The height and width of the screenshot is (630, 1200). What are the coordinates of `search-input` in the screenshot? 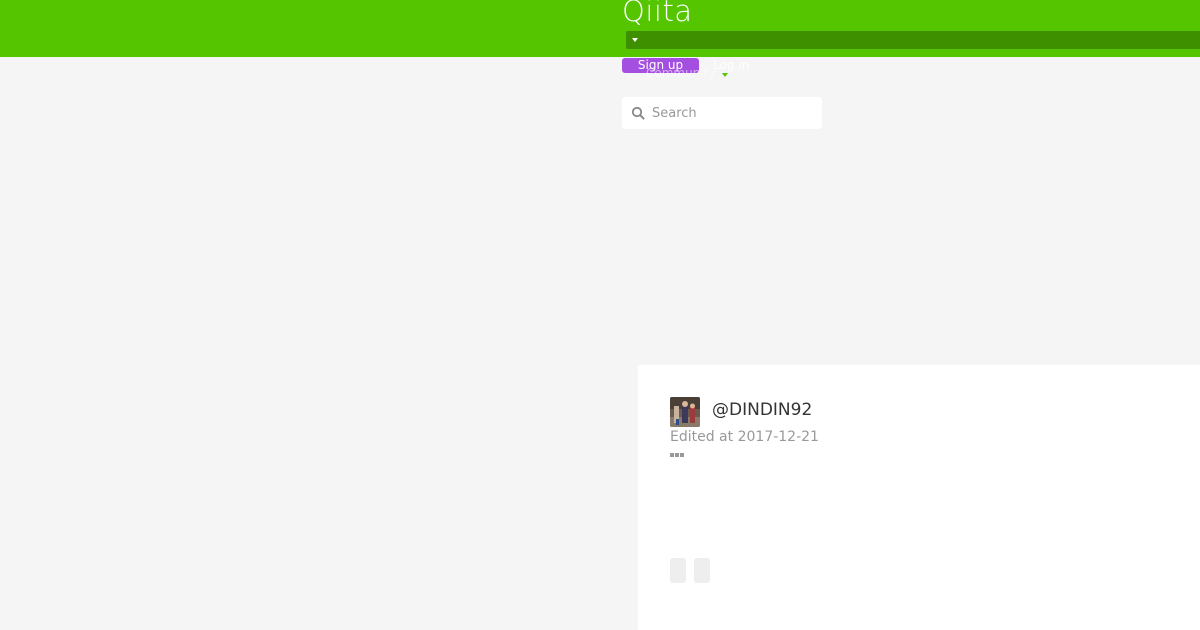 It's located at (734, 113).